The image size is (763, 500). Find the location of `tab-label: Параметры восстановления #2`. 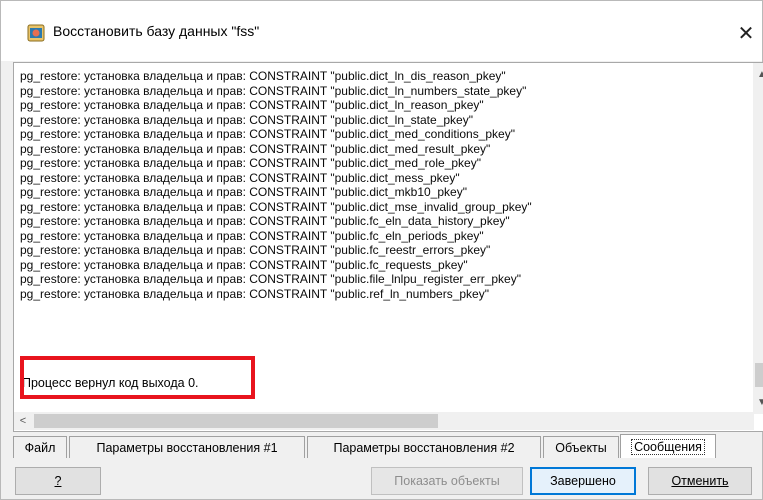

tab-label: Параметры восстановления #2 is located at coordinates (424, 447).